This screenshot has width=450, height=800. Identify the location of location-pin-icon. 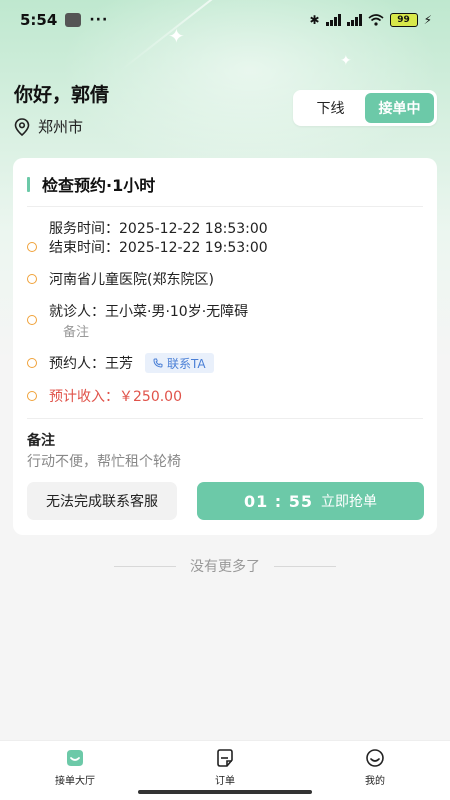
(22, 126).